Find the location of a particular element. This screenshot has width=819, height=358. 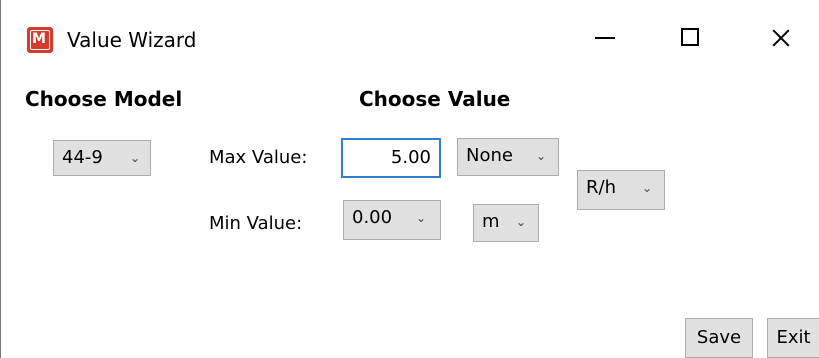

max-value-input: 5.00 is located at coordinates (391, 158).